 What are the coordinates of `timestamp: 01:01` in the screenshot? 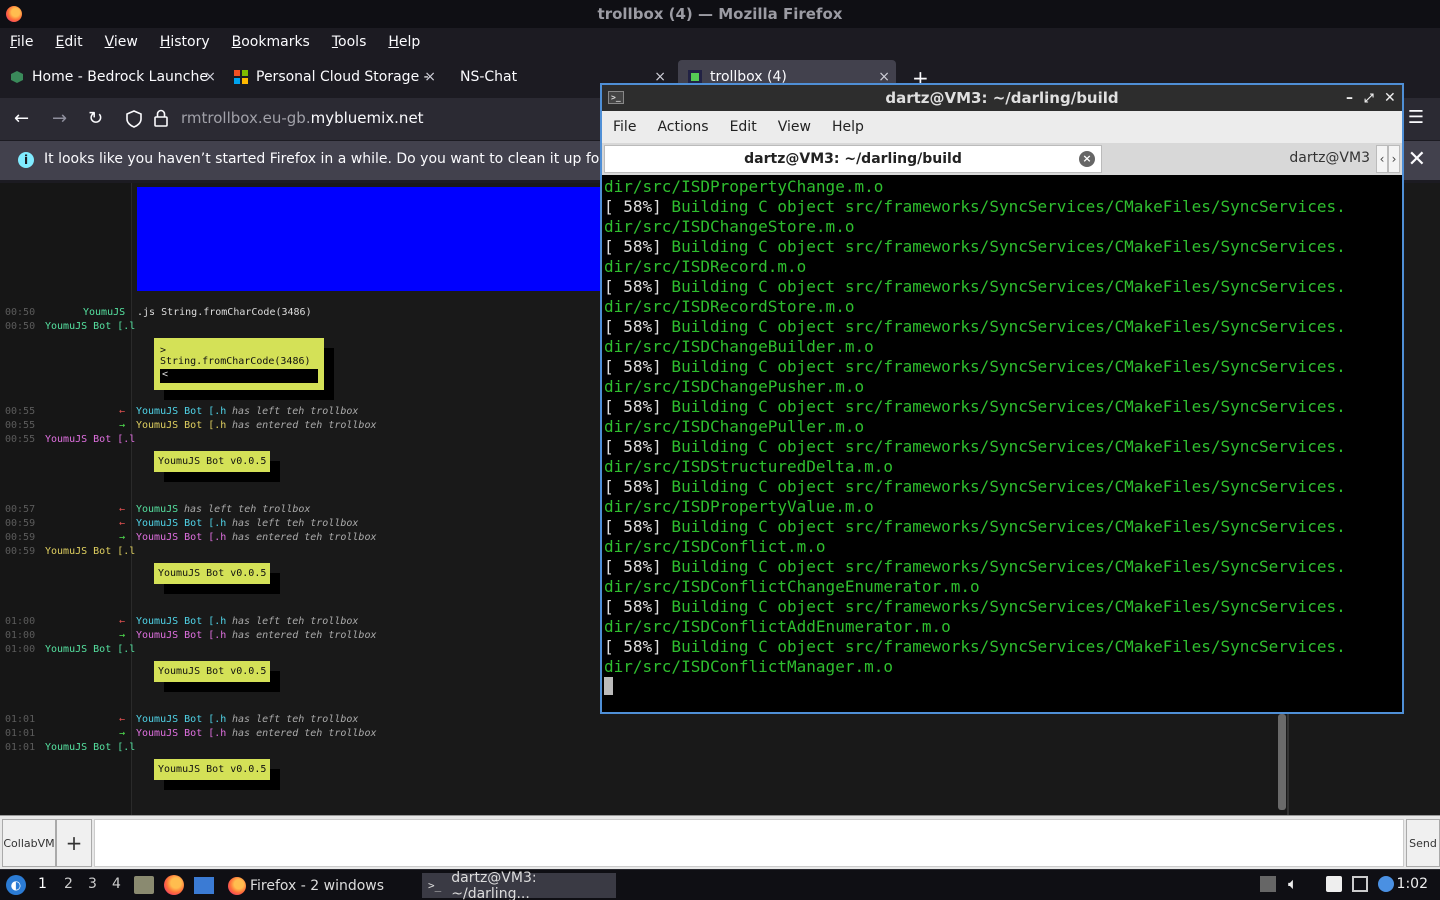 It's located at (20, 733).